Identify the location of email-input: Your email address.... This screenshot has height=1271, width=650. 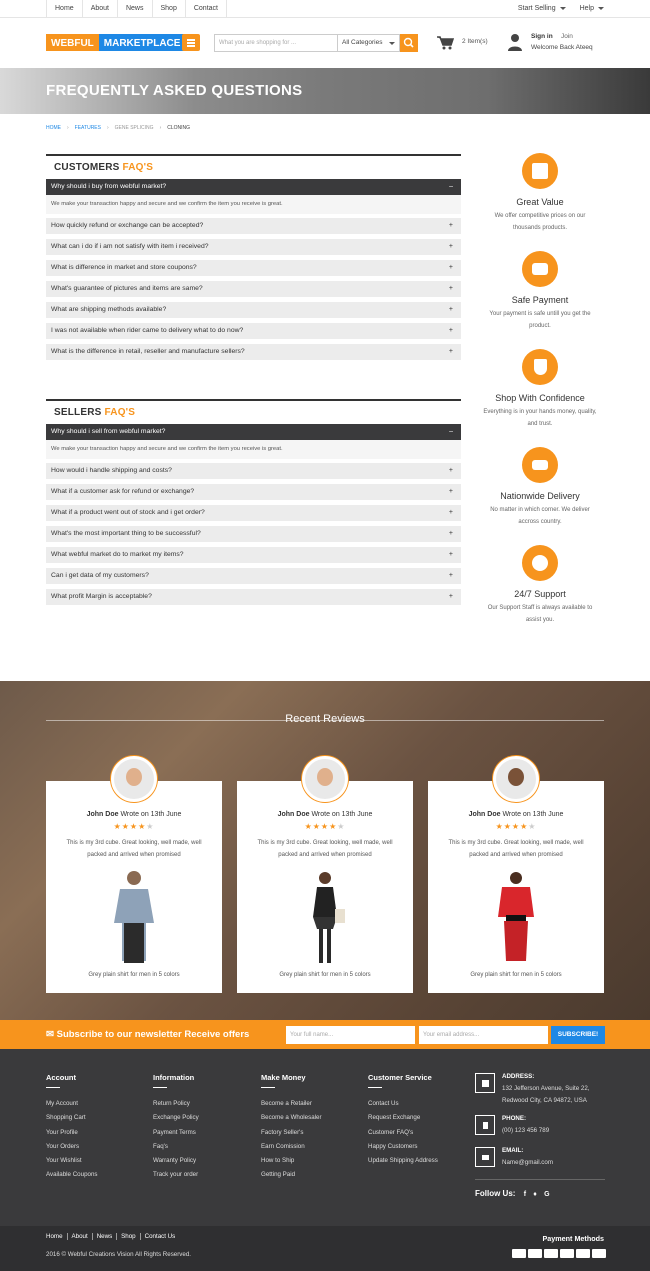
(483, 1035).